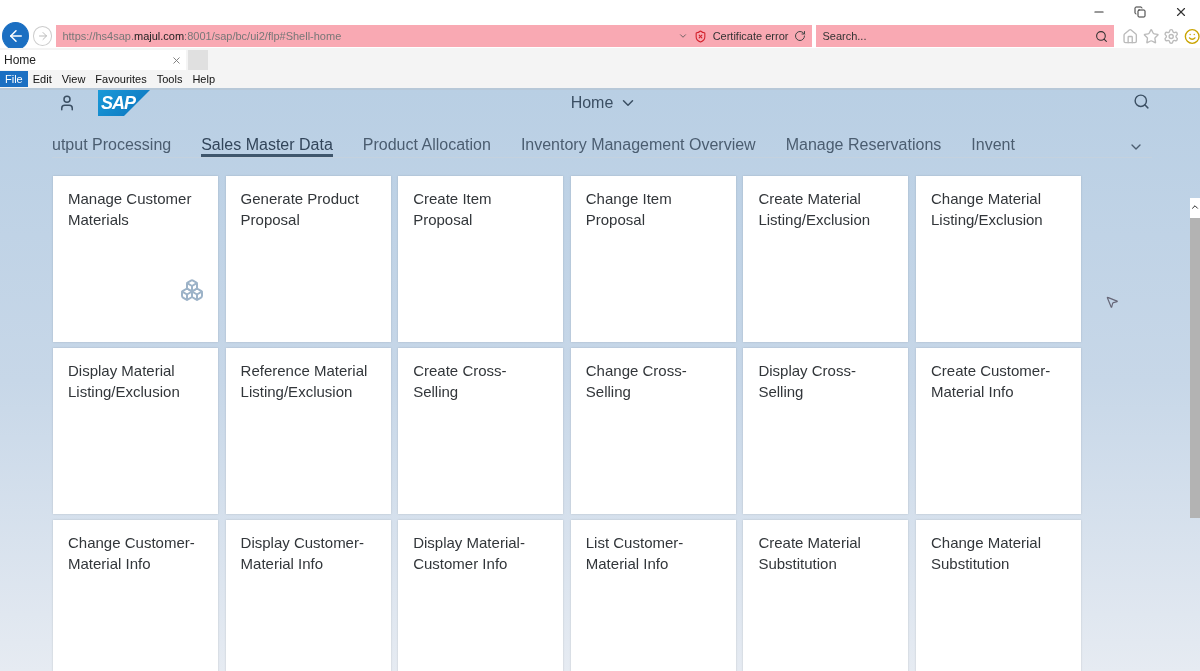 Image resolution: width=1200 pixels, height=671 pixels. Describe the element at coordinates (300, 209) in the screenshot. I see `tile-title: Generate Product Proposal` at that location.